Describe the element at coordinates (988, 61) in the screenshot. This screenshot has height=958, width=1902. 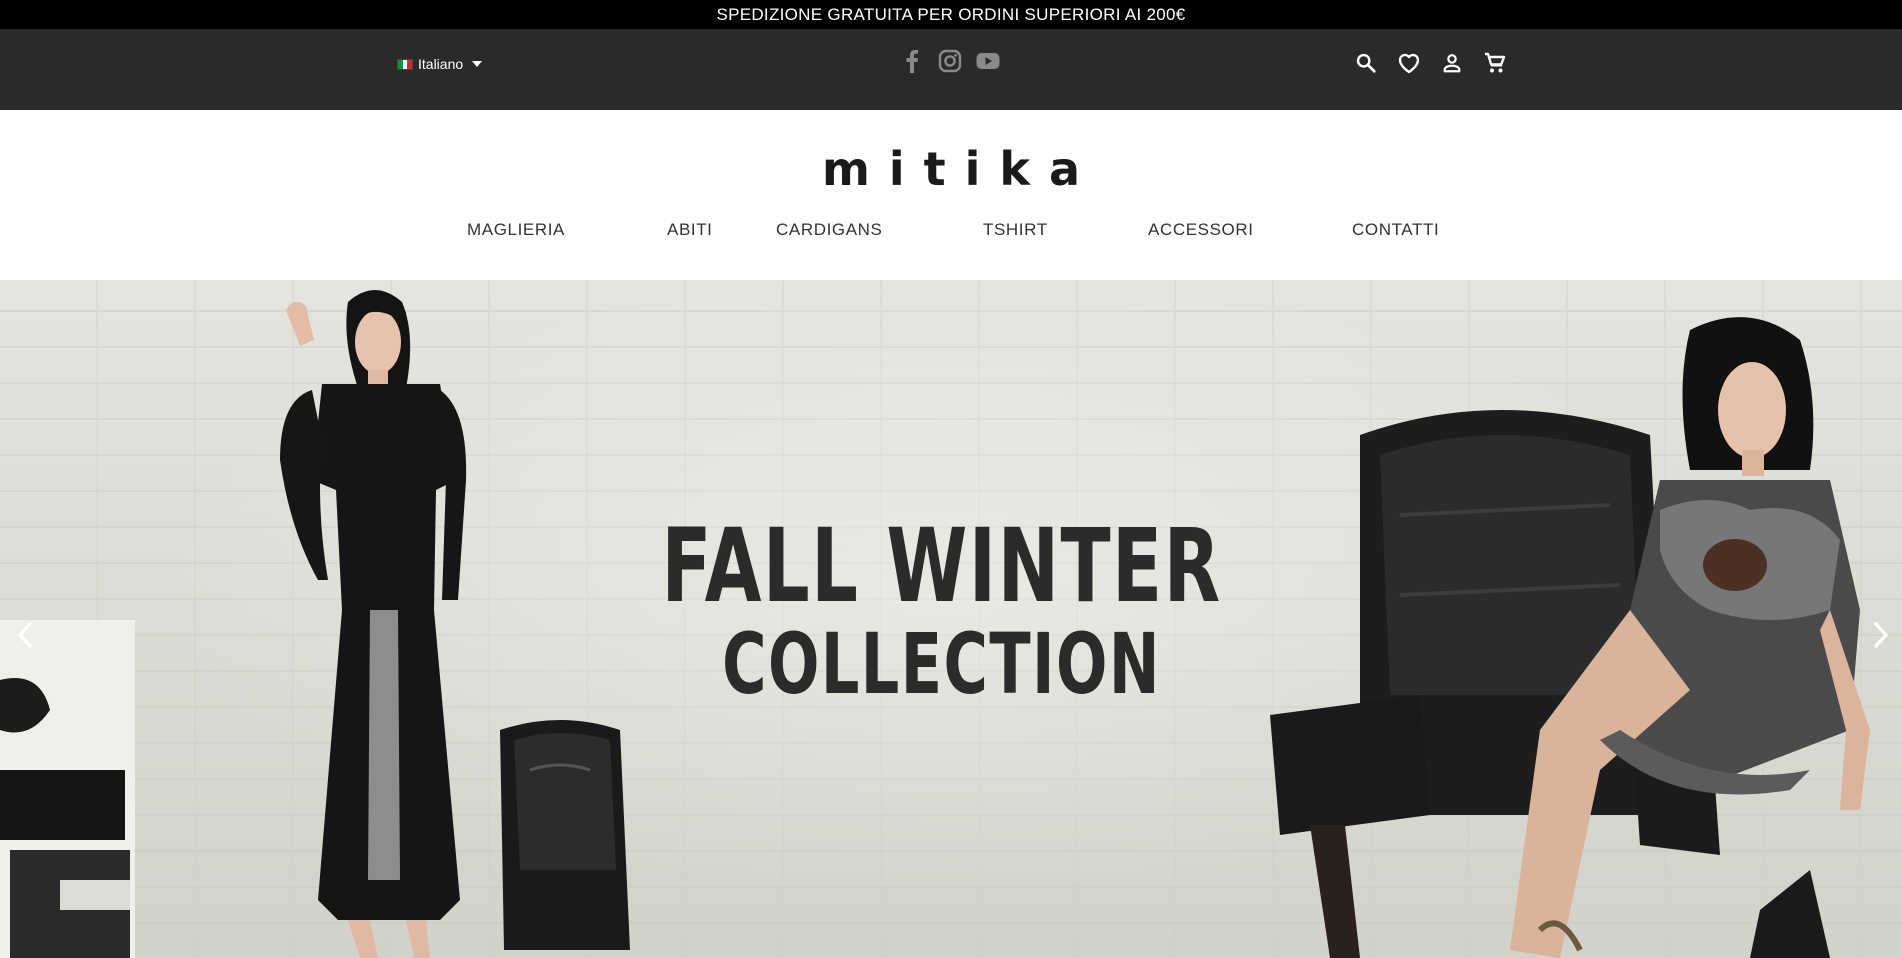
I see `youtube-icon` at that location.